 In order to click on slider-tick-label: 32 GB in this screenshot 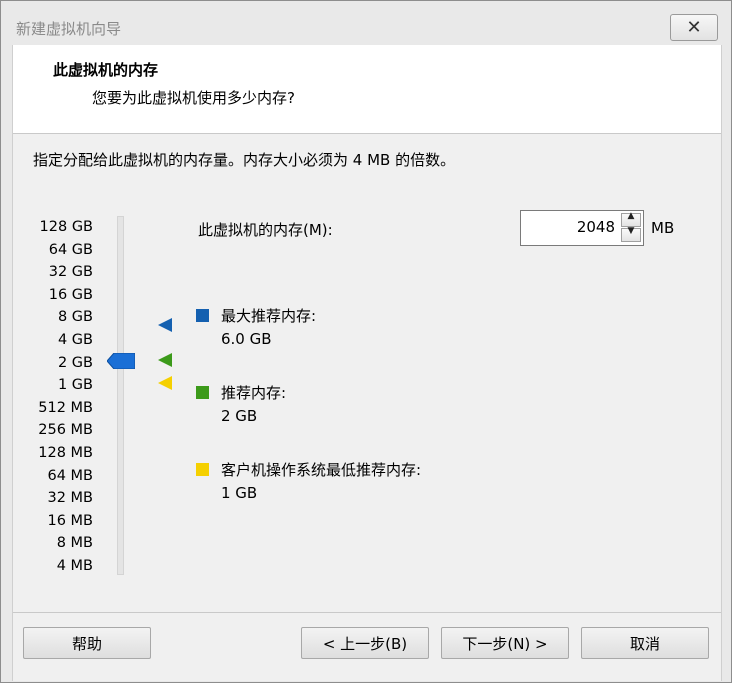, I will do `click(70, 272)`.